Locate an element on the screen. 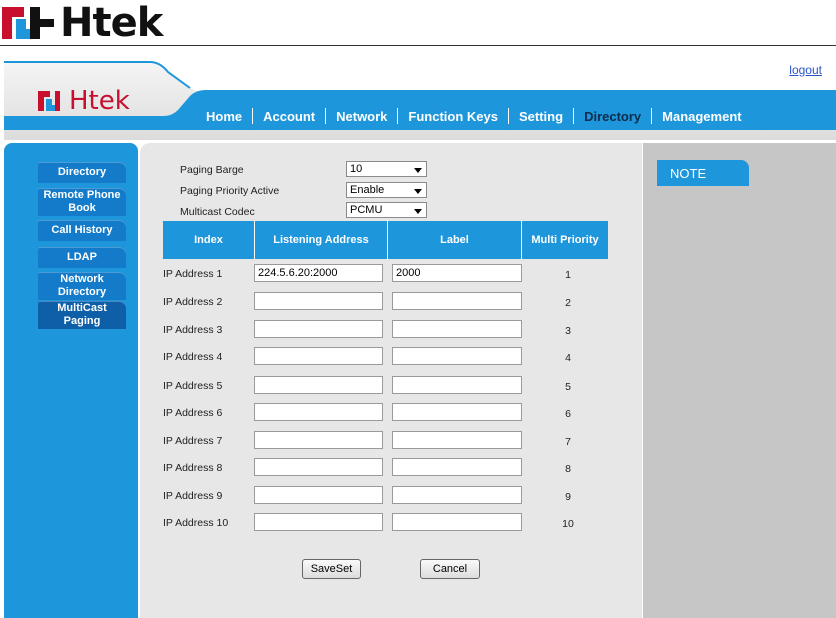  cancel-button: Cancel is located at coordinates (450, 569).